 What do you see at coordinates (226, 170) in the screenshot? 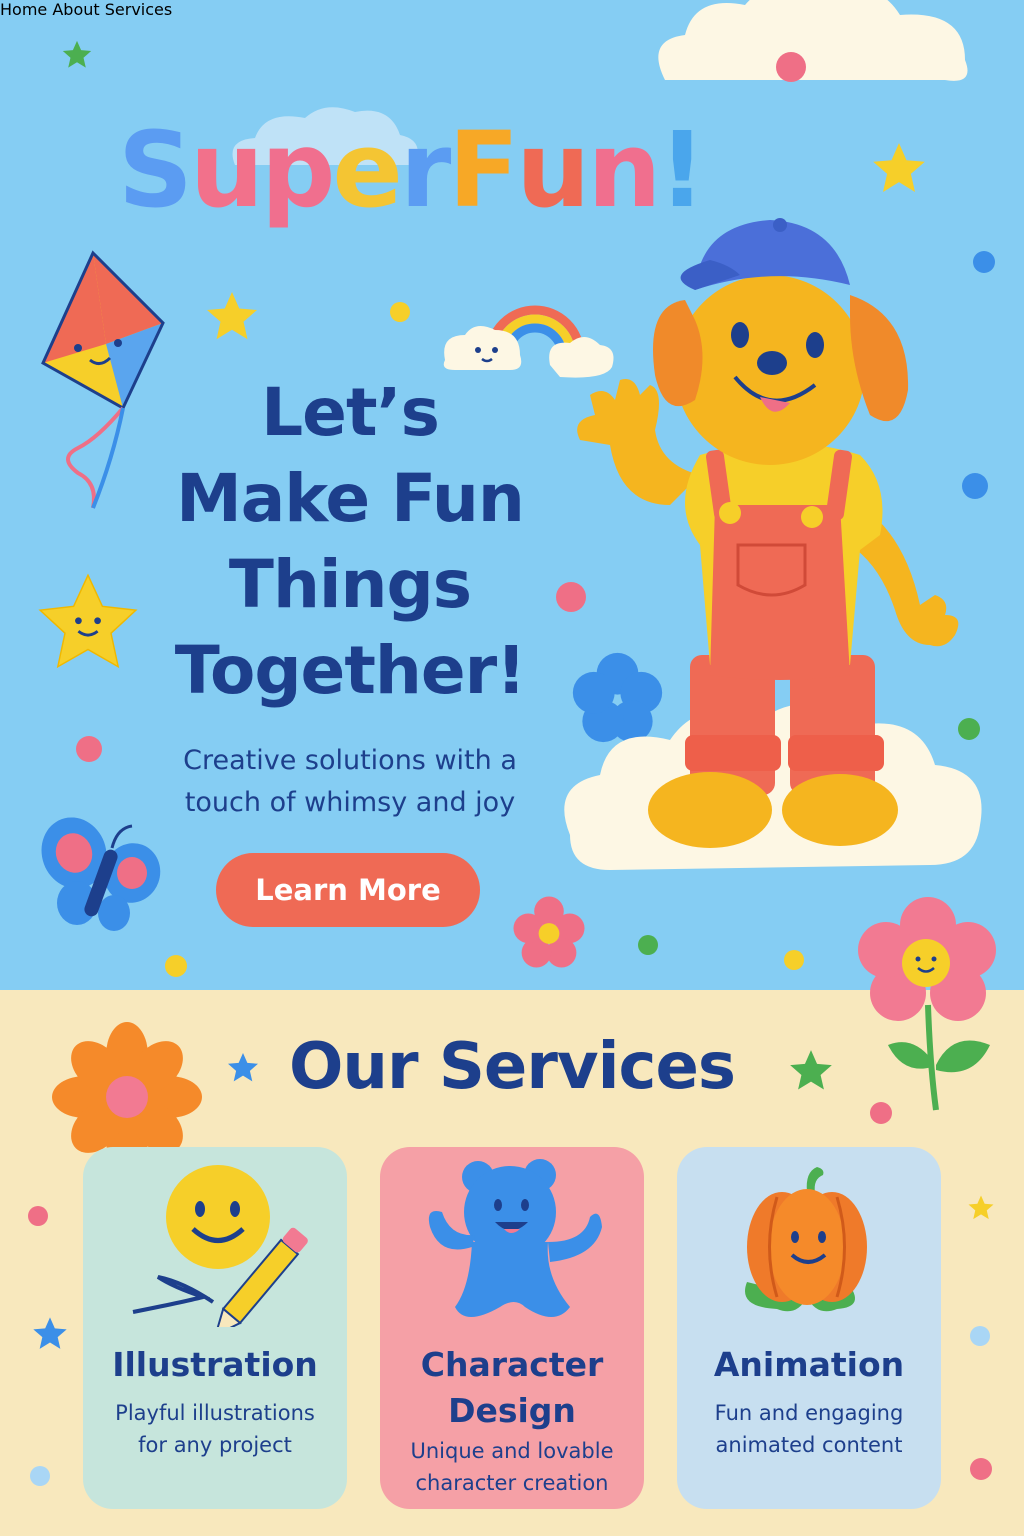
I see `brand-letter: u` at bounding box center [226, 170].